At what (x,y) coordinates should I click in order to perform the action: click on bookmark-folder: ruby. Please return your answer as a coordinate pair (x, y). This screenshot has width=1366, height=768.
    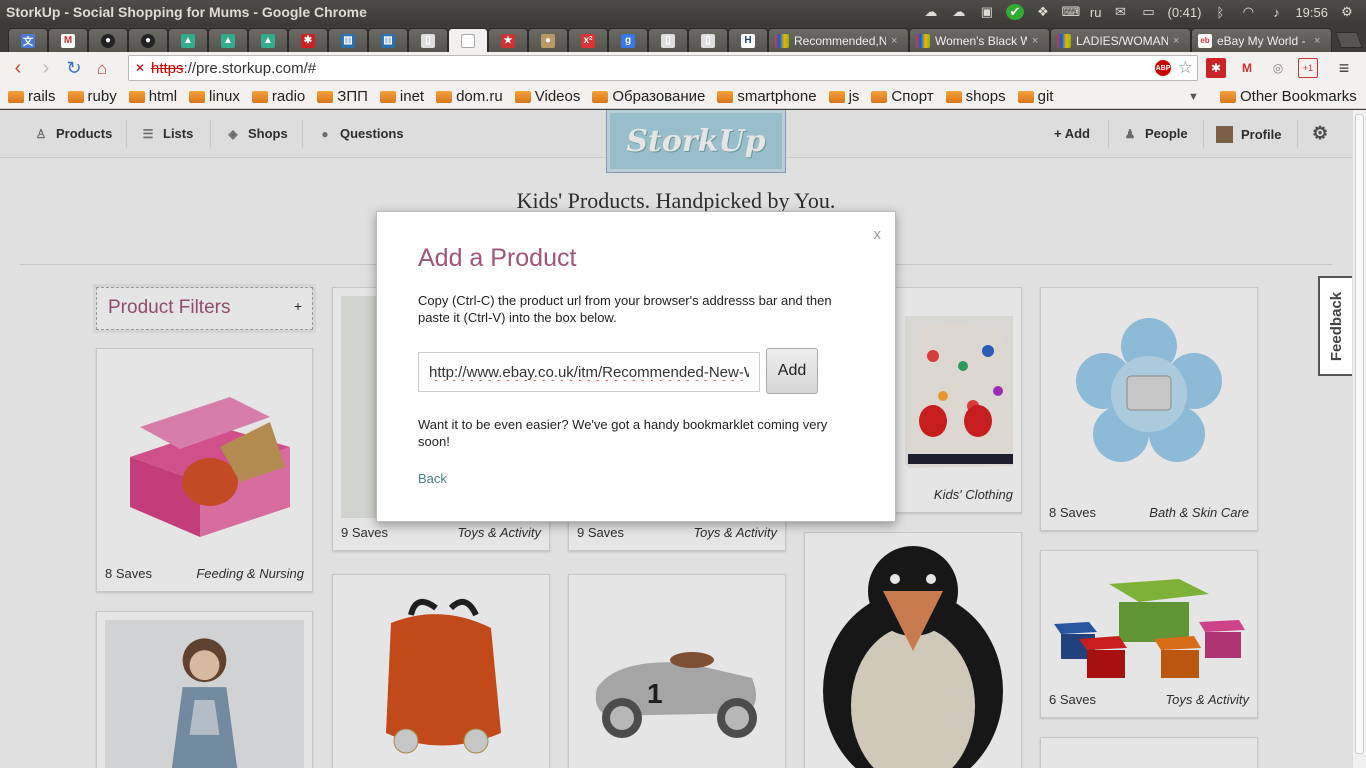
    Looking at the image, I should click on (92, 96).